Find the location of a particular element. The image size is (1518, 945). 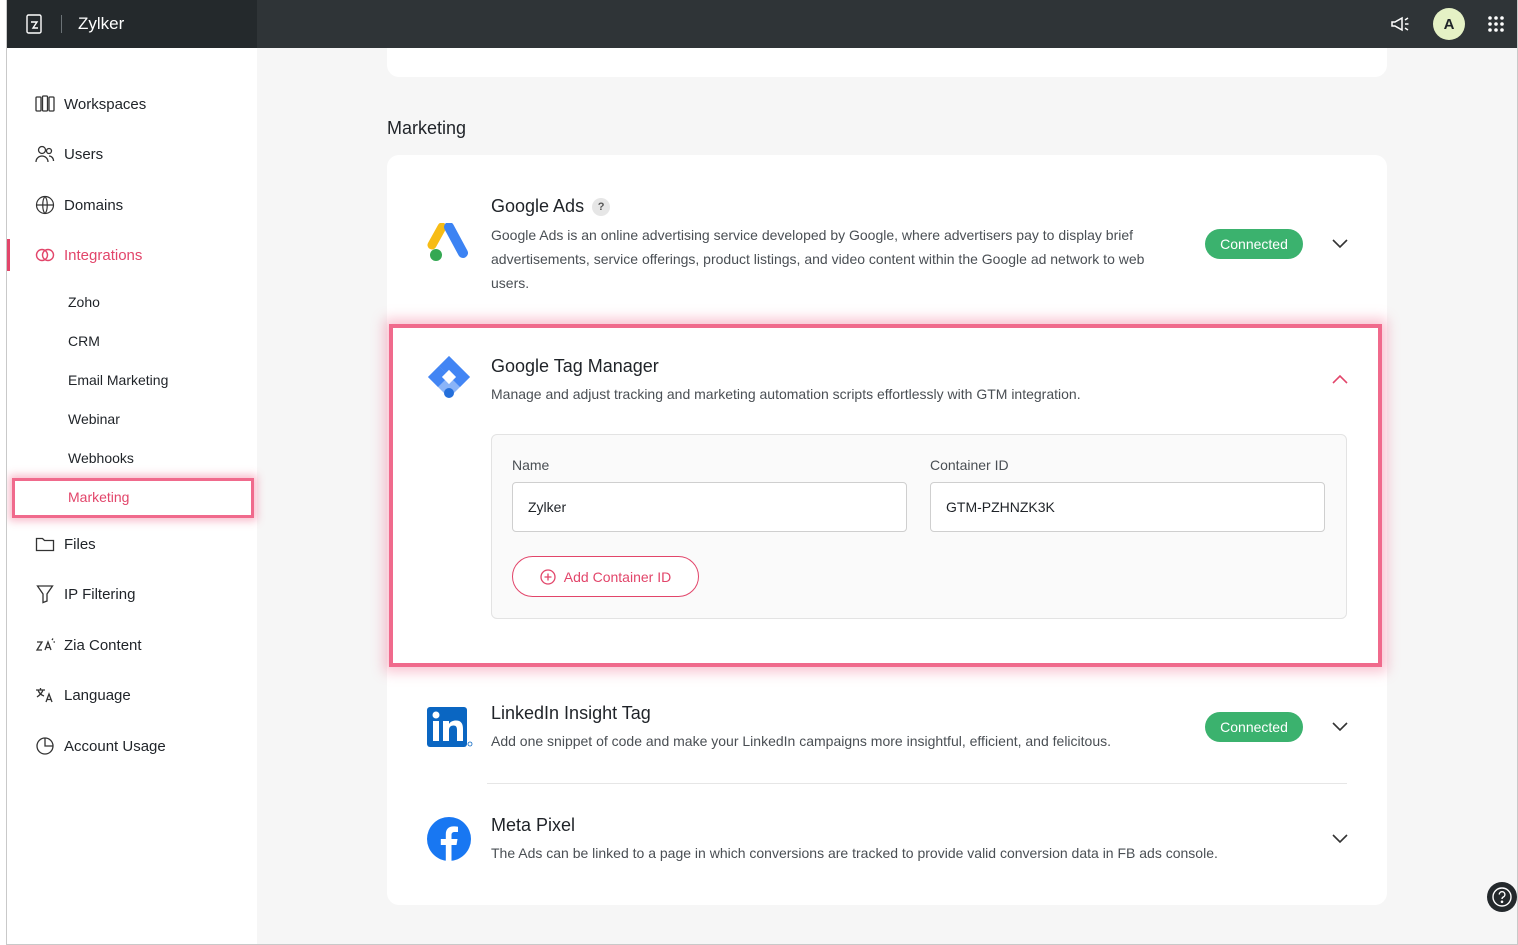

sidebar-item-label: Zia Content is located at coordinates (103, 645).